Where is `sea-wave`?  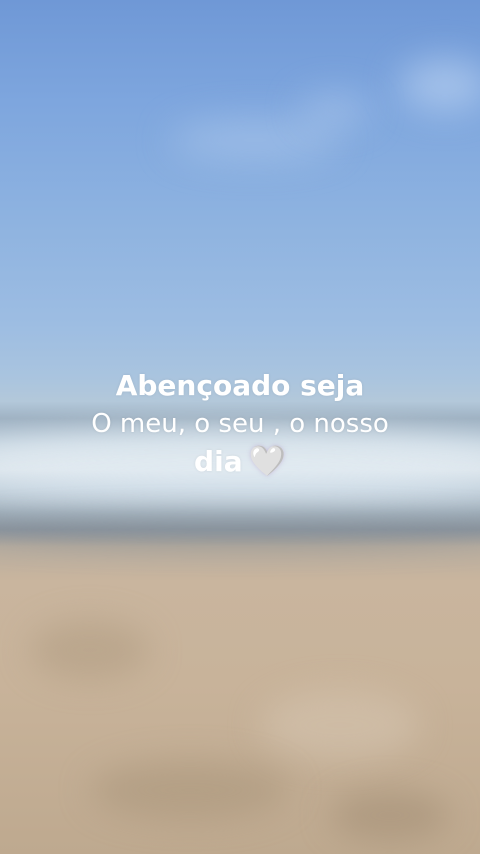 sea-wave is located at coordinates (240, 495).